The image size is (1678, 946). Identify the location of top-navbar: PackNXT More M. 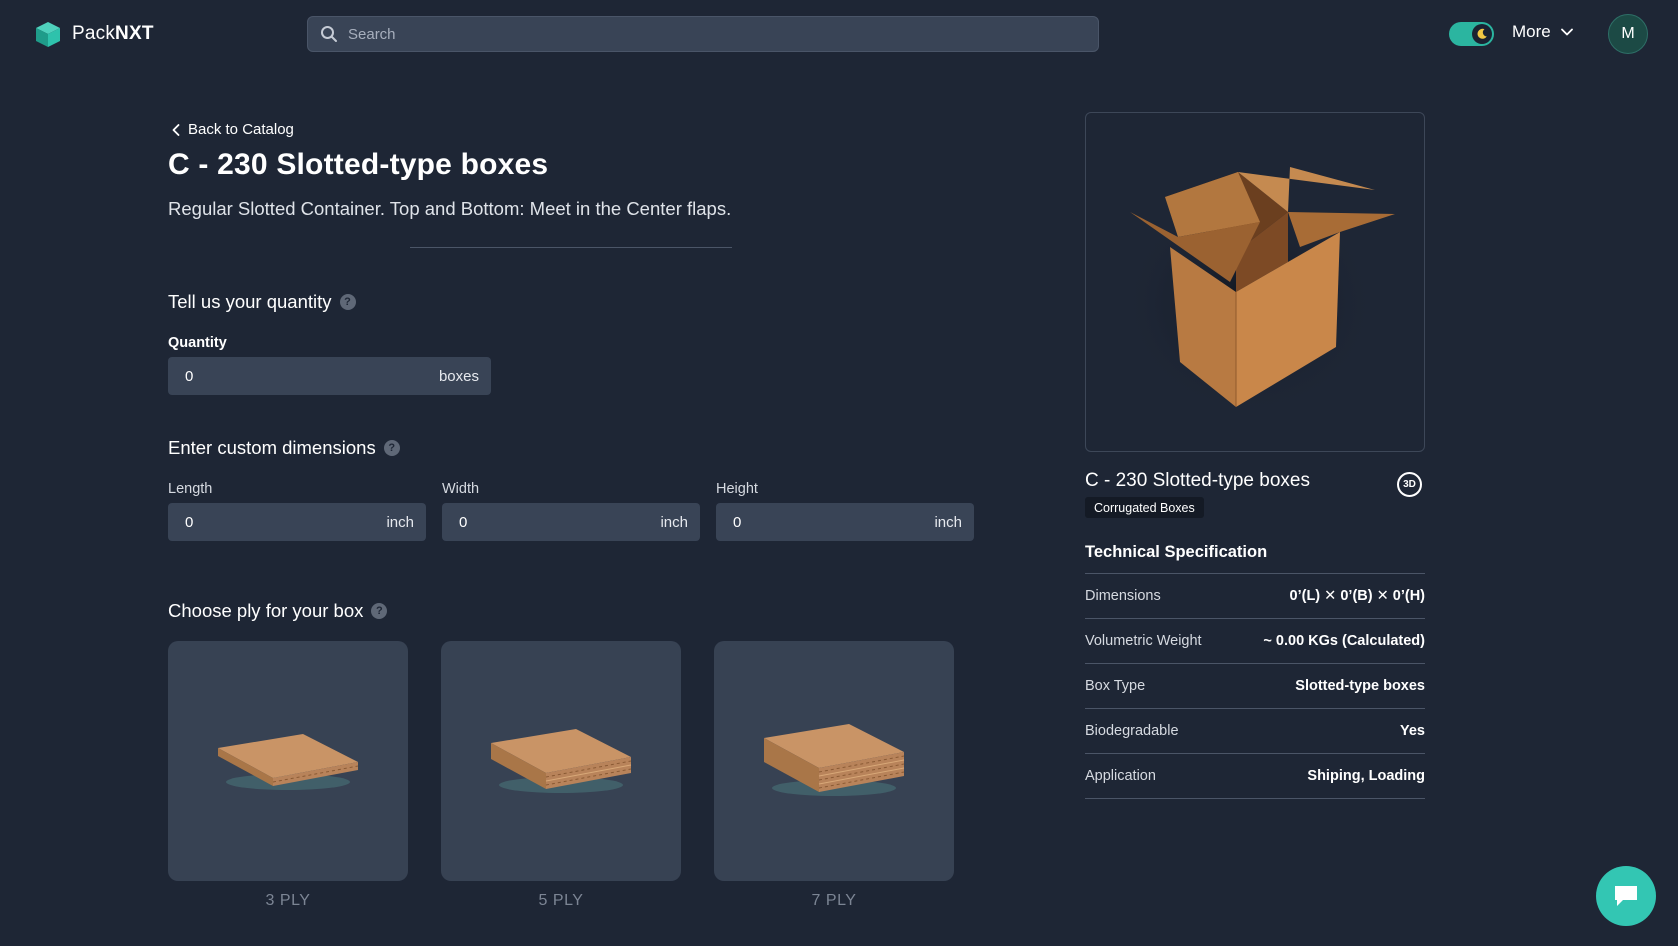
(839, 34).